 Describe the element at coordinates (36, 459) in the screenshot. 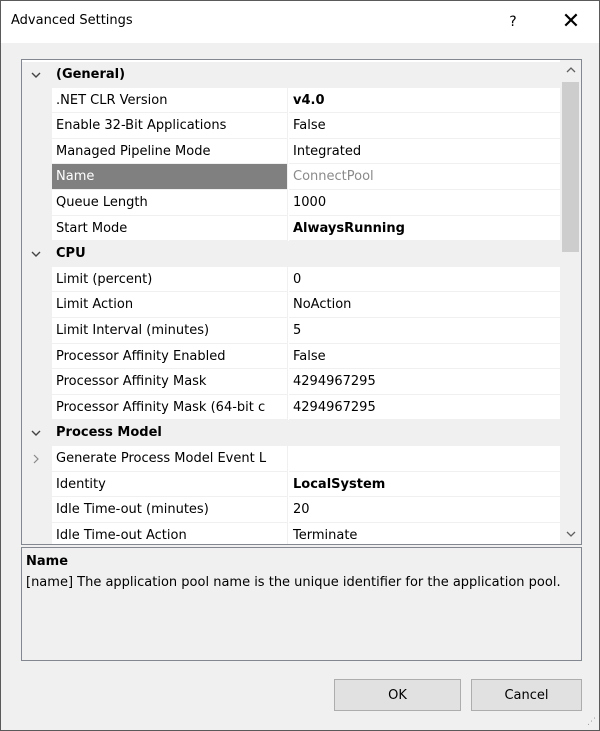

I see `chevron-right-icon` at that location.